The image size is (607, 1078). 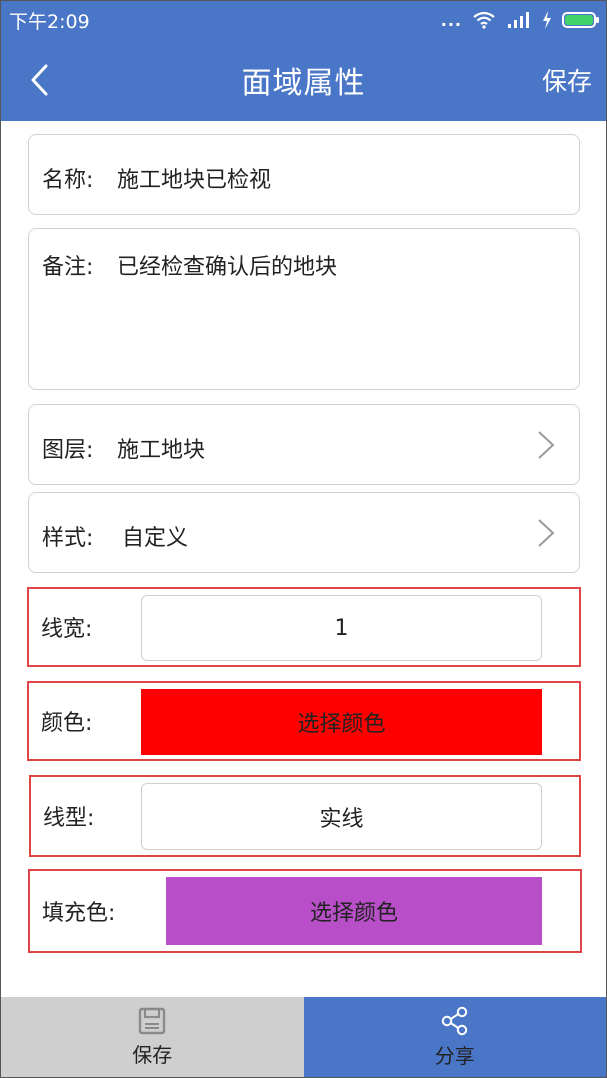 What do you see at coordinates (341, 722) in the screenshot?
I see `choose-color-button: 选择颜色` at bounding box center [341, 722].